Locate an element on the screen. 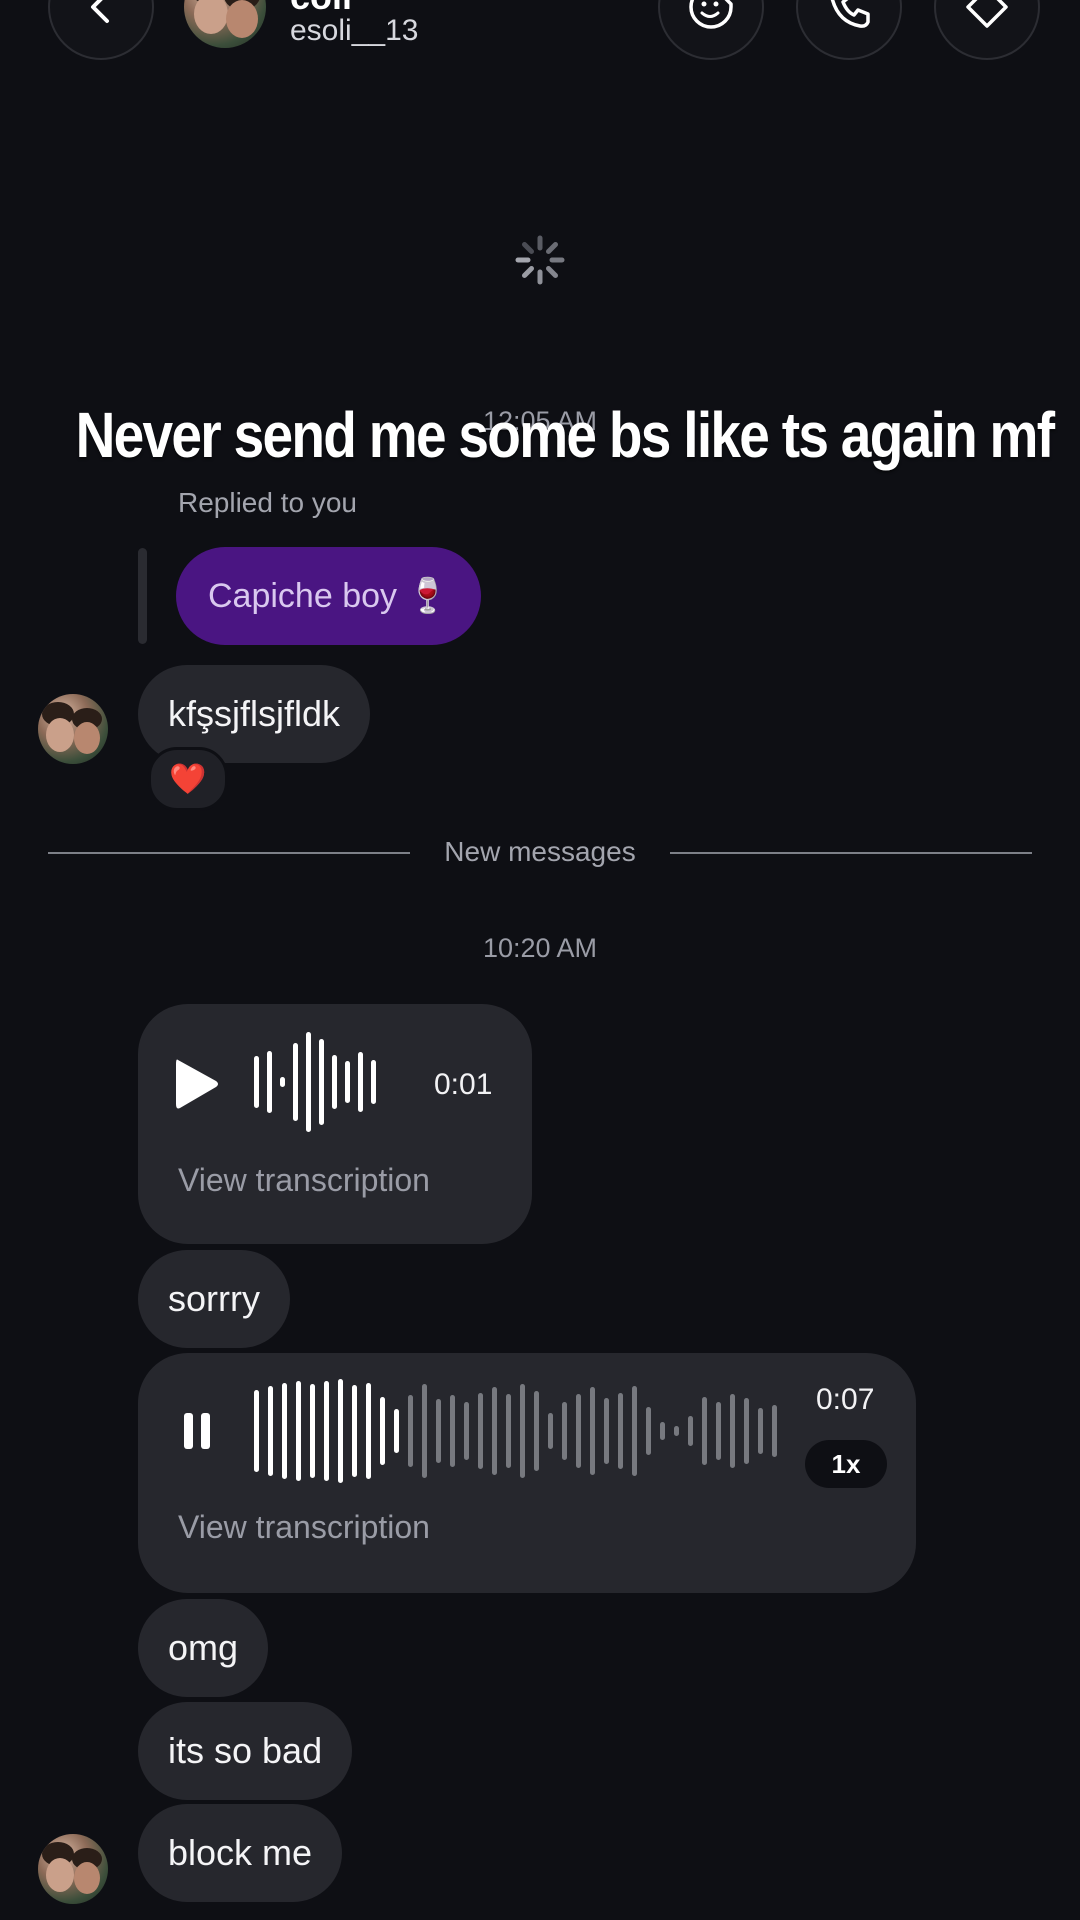 The image size is (1080, 1920). message-timestamp: 10:20 AM is located at coordinates (540, 948).